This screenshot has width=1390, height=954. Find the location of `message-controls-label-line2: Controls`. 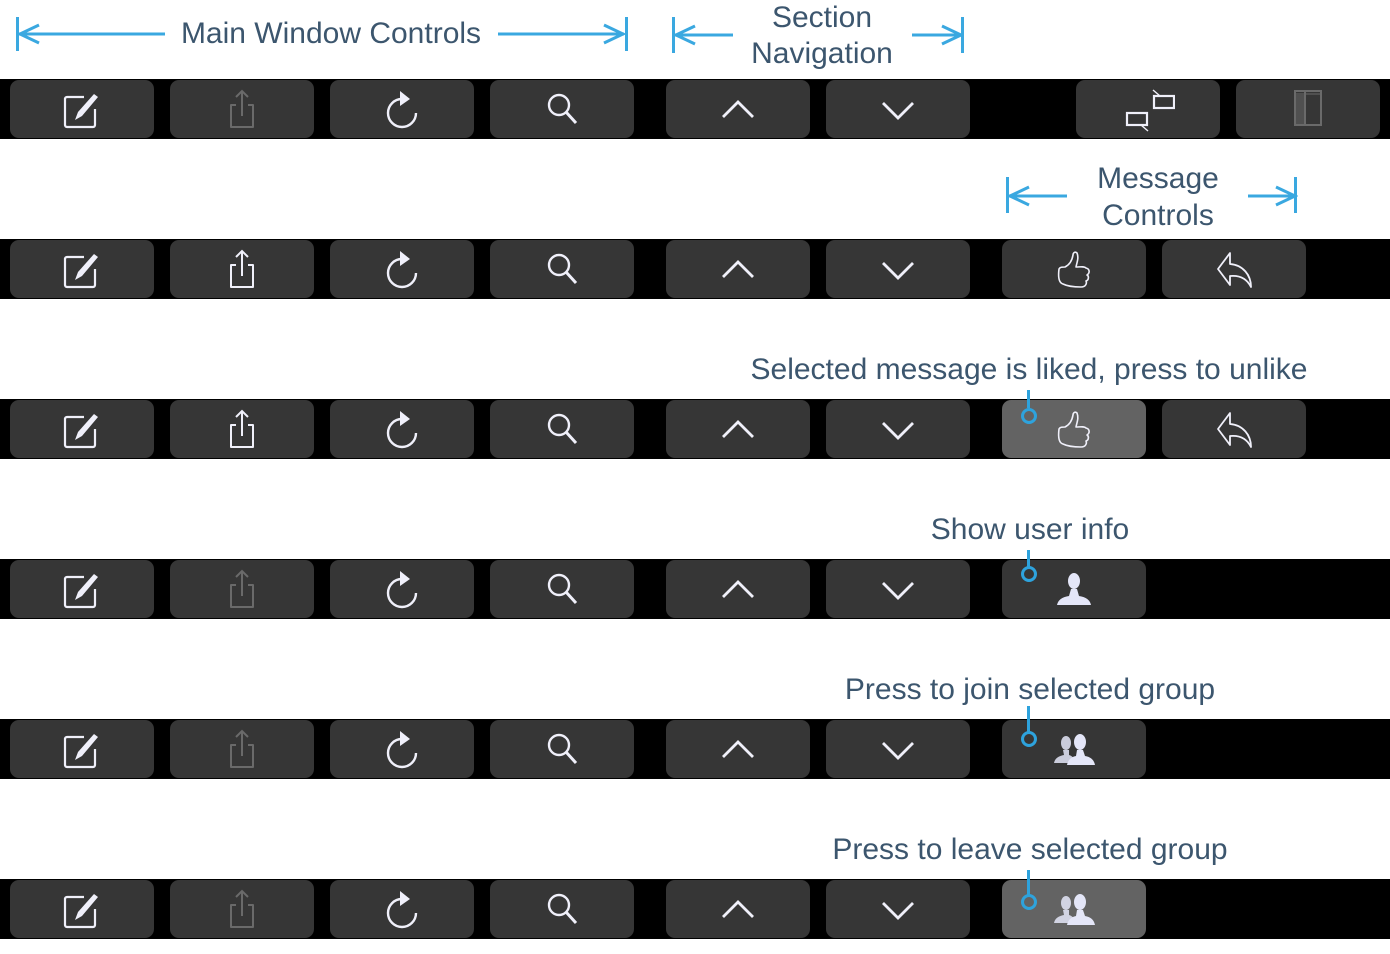

message-controls-label-line2: Controls is located at coordinates (1158, 215).